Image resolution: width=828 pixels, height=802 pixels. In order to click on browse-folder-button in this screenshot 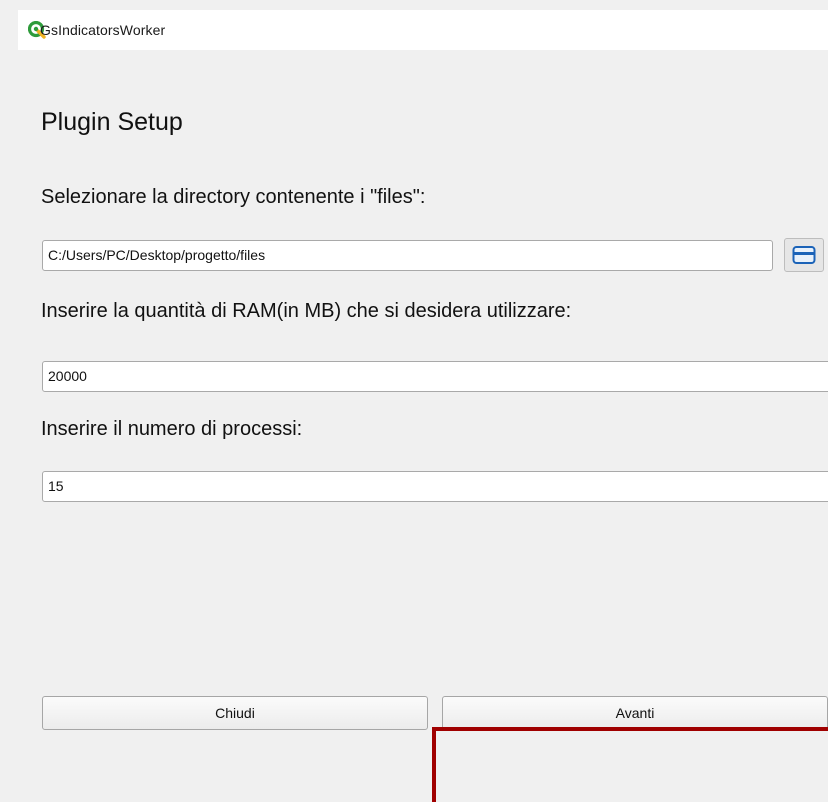, I will do `click(804, 255)`.